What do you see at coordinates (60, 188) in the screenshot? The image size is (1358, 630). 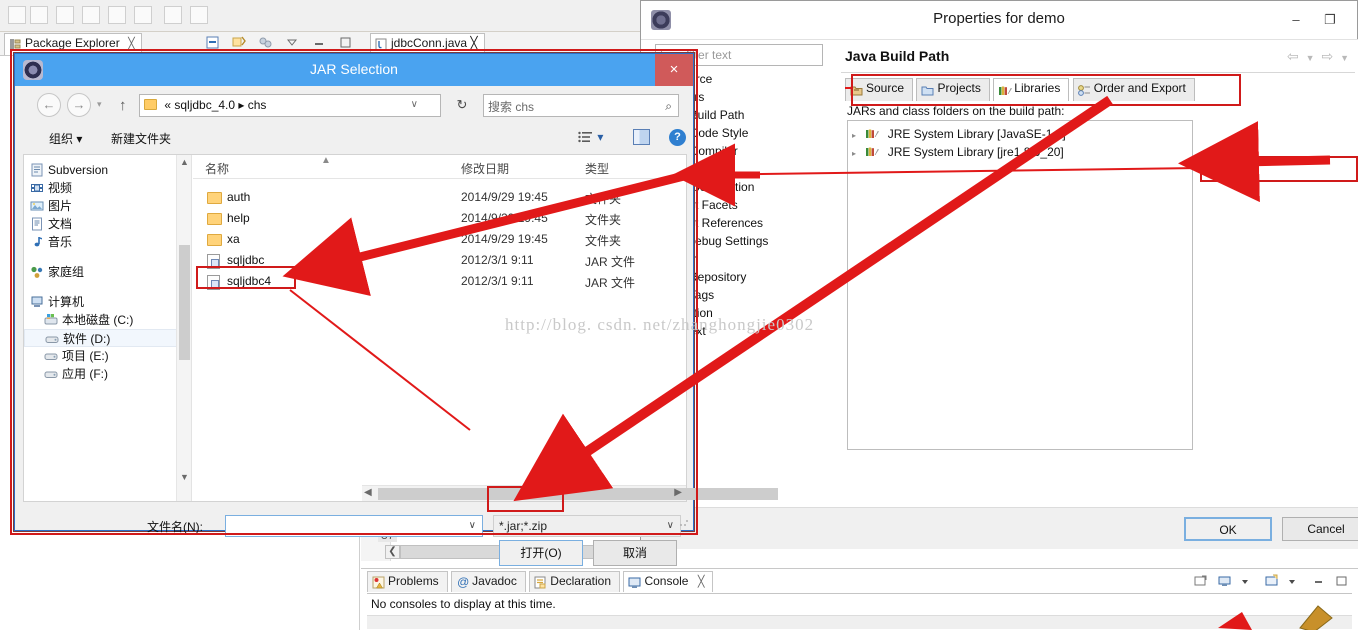 I see `sidebar-item-label: 视频` at bounding box center [60, 188].